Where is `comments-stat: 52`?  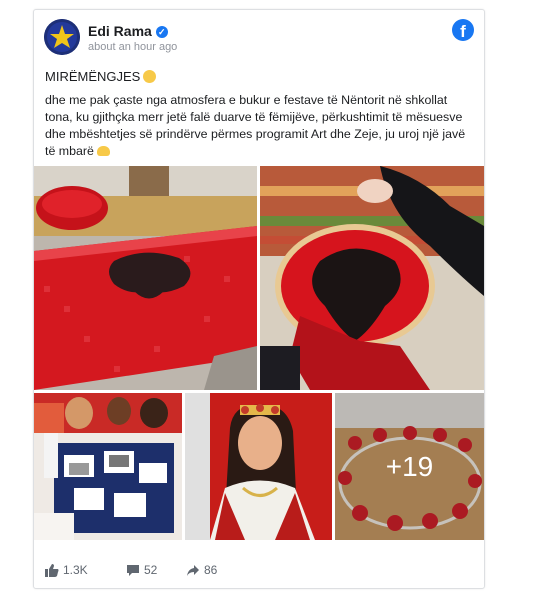
comments-stat: 52 is located at coordinates (141, 570).